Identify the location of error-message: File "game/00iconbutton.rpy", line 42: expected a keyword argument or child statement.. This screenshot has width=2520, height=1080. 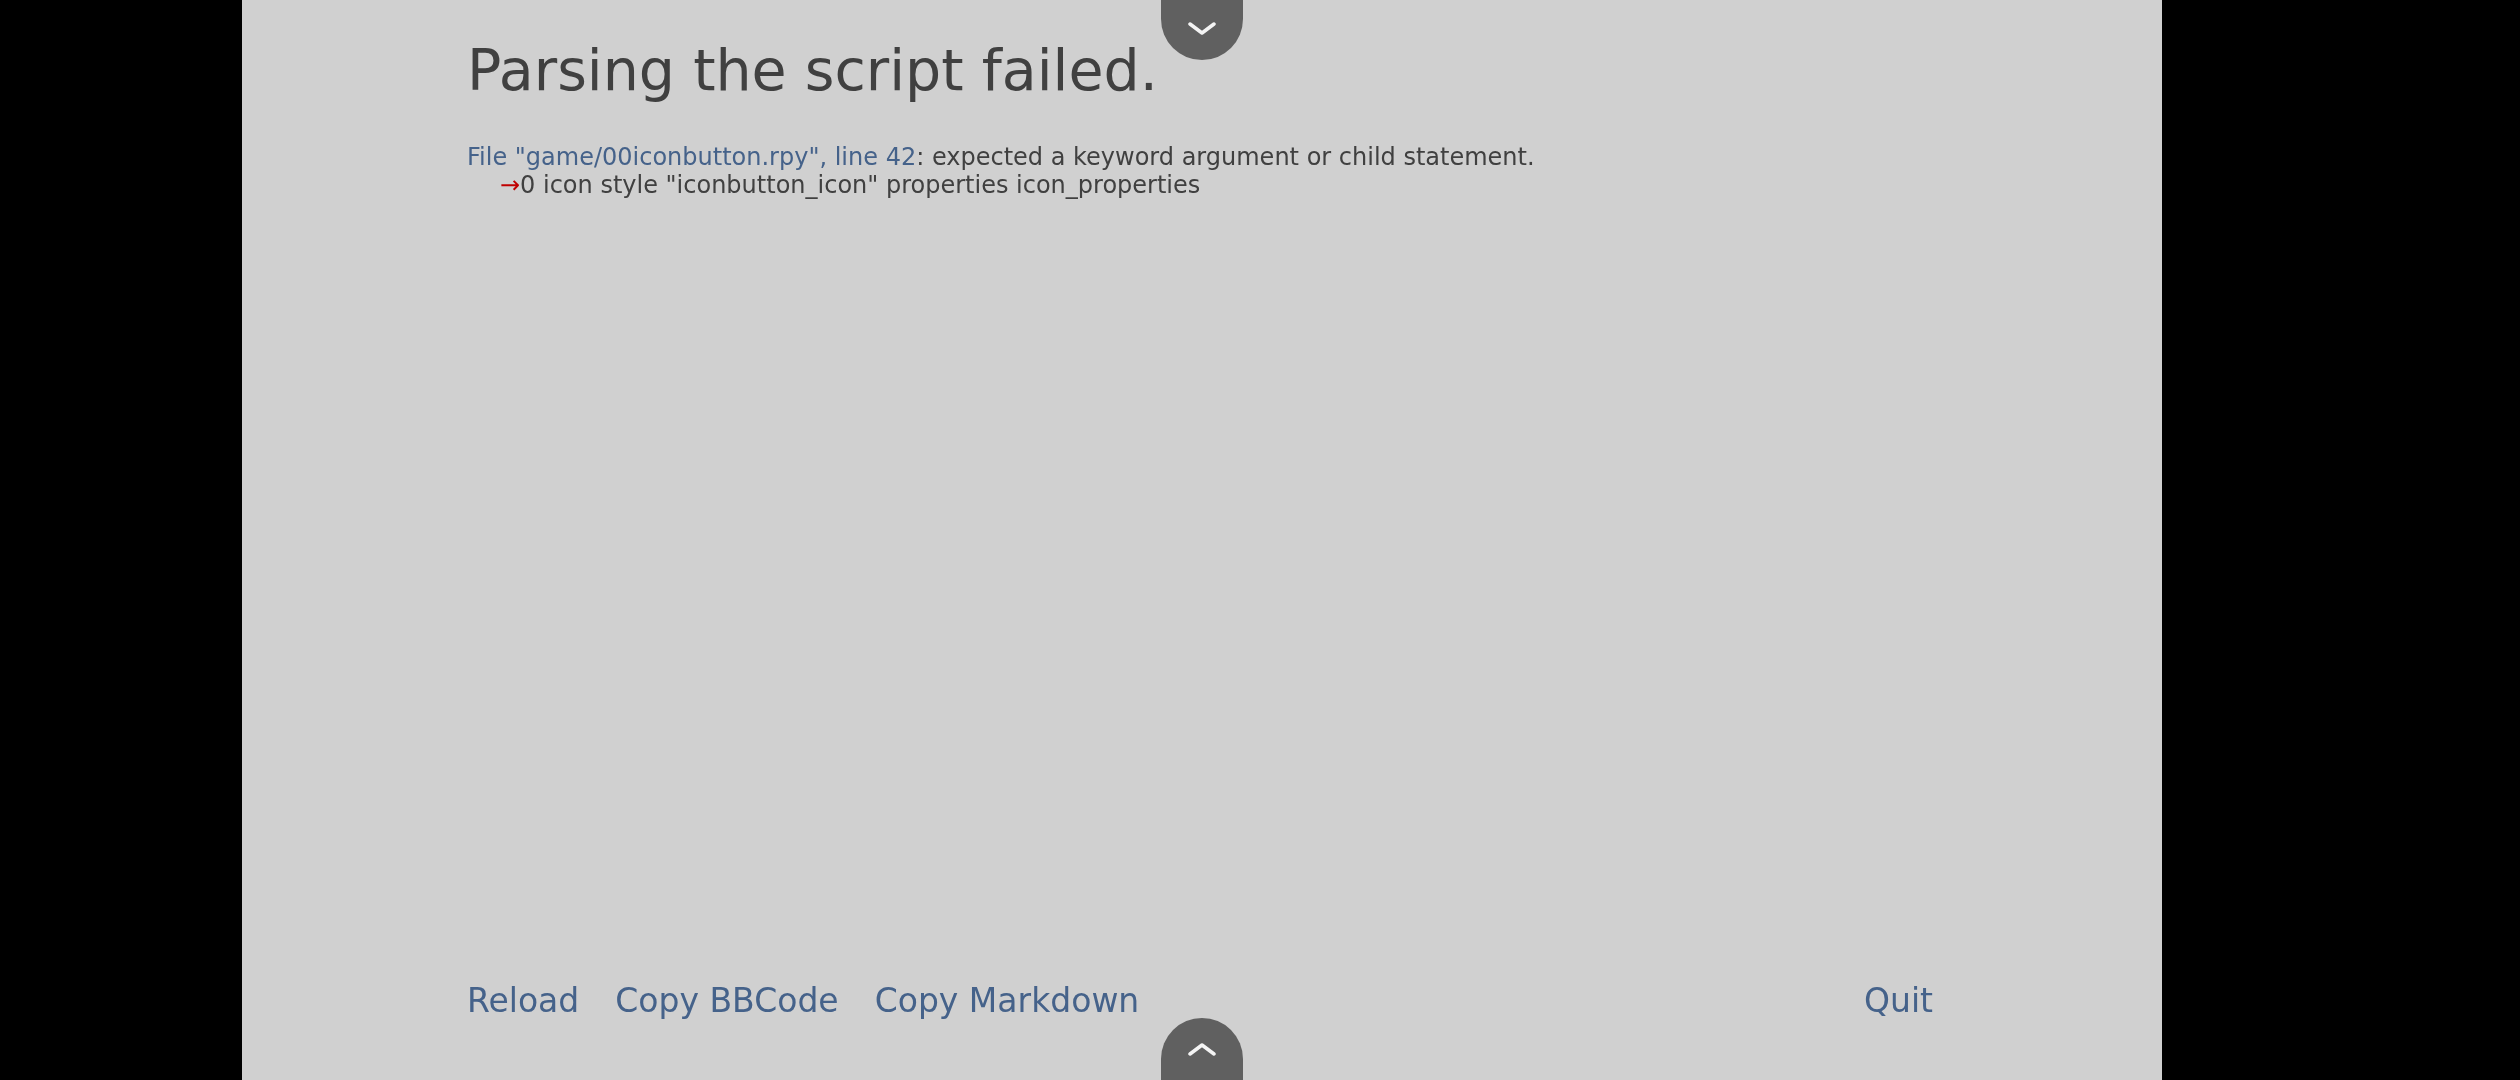
(1001, 157).